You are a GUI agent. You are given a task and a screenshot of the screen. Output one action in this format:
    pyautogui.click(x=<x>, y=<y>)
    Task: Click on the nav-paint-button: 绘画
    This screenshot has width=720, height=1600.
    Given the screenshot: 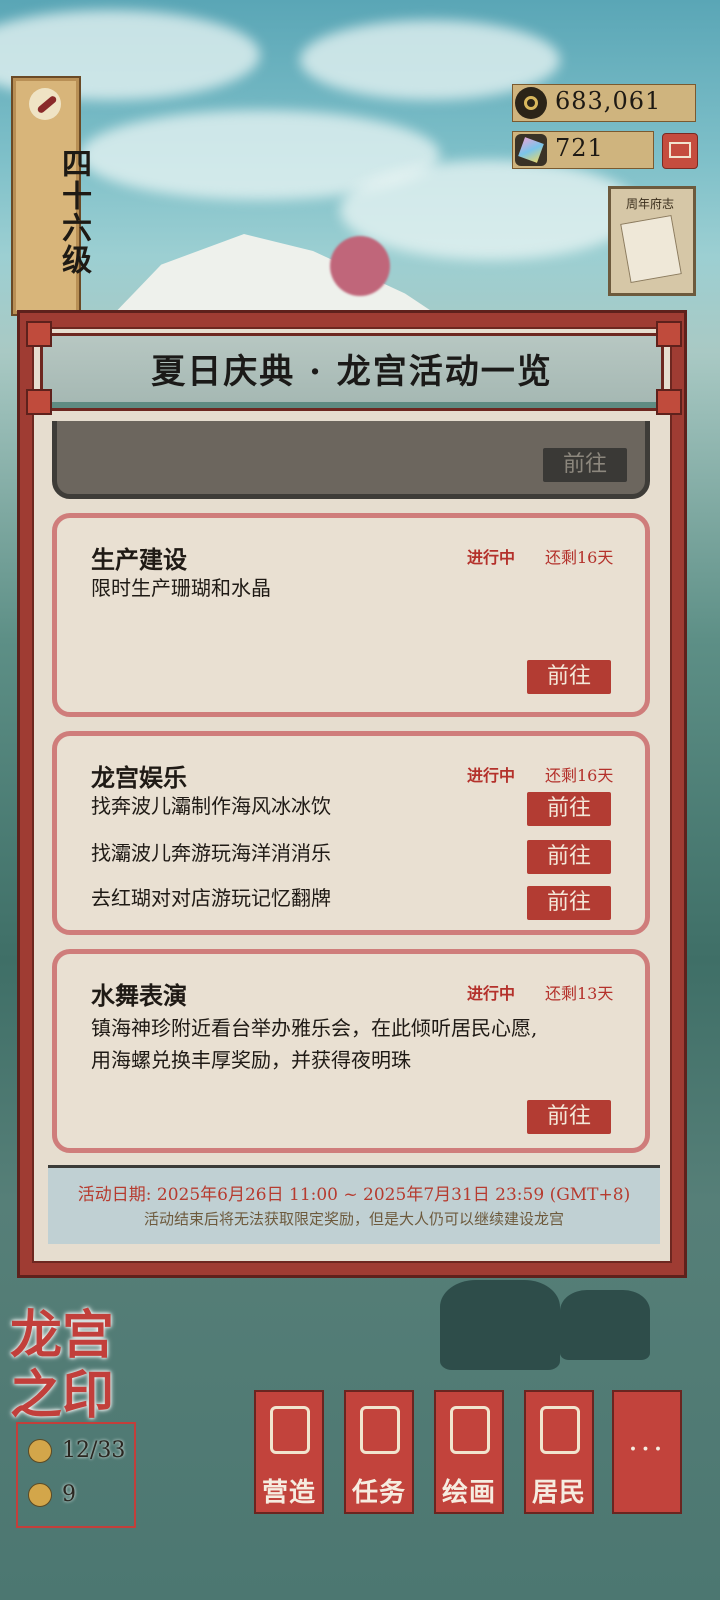 What is the action you would take?
    pyautogui.click(x=469, y=1452)
    